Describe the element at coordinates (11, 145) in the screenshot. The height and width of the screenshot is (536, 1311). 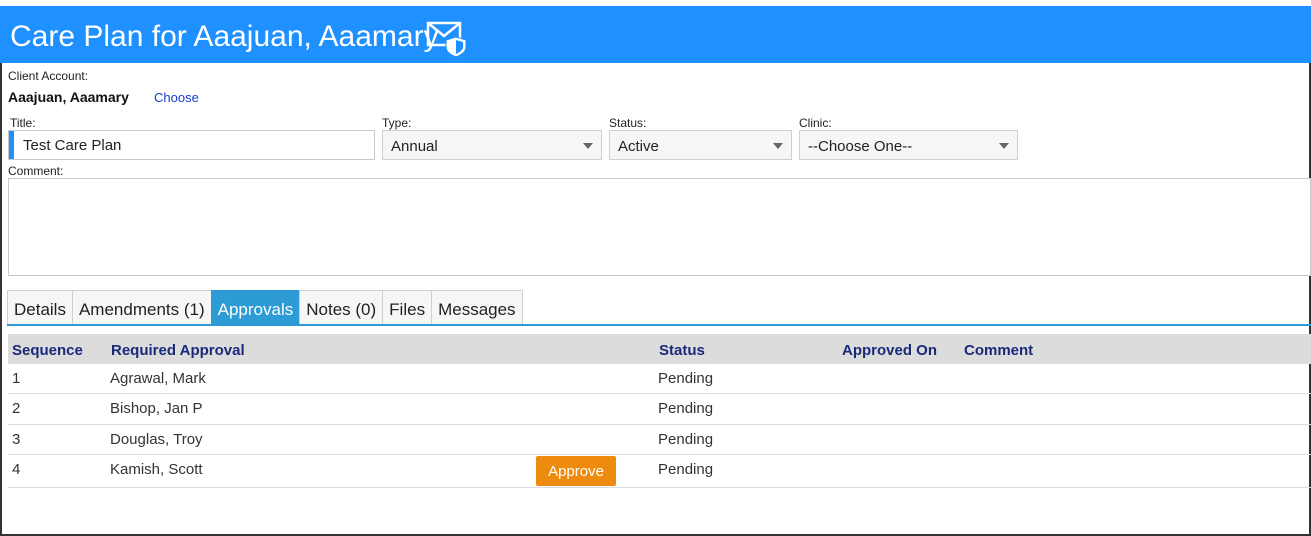
I see `input-focus-indicator` at that location.